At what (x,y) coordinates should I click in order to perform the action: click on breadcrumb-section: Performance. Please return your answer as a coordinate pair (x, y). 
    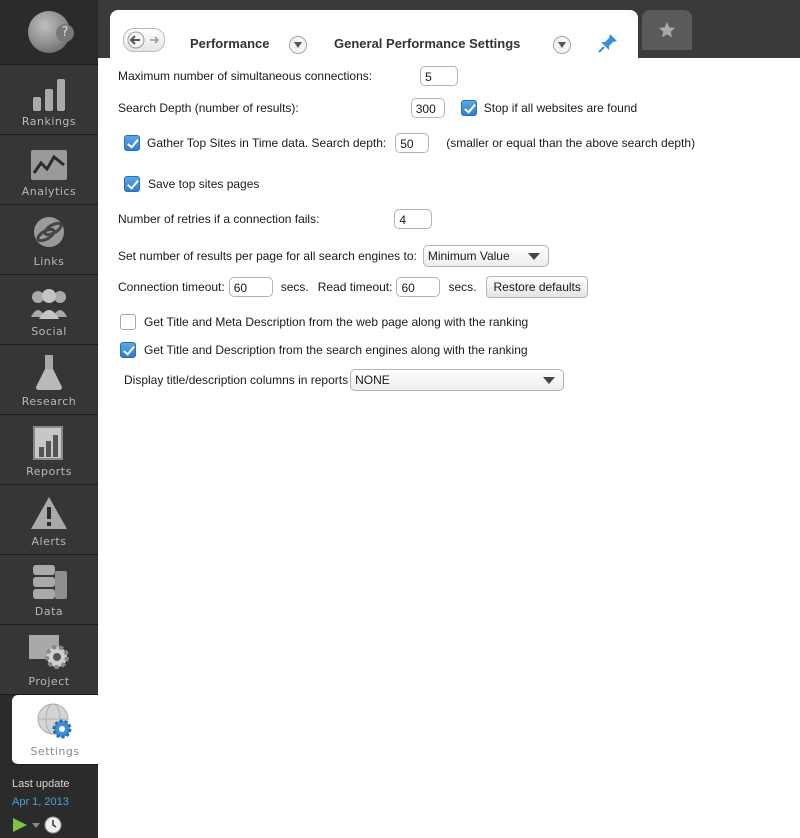
    Looking at the image, I should click on (229, 43).